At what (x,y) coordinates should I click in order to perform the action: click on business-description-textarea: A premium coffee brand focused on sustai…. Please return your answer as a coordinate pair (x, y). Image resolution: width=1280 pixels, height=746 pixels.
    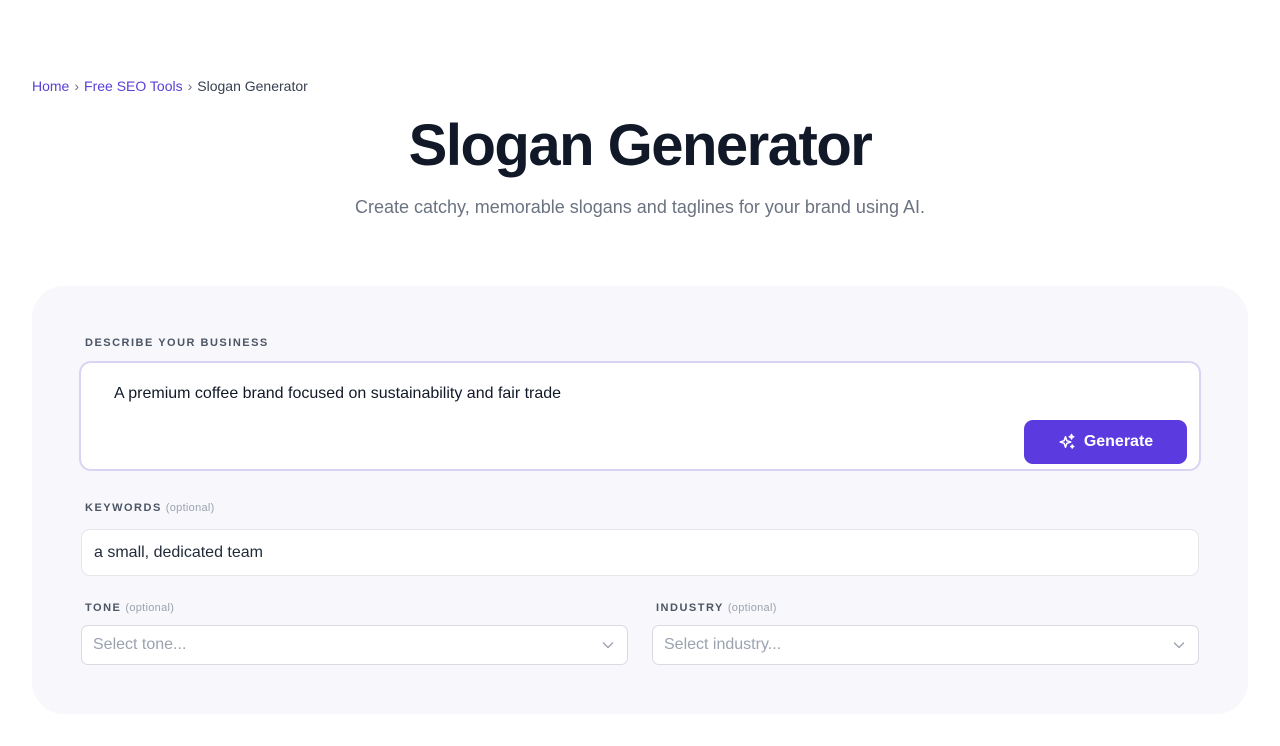
    Looking at the image, I should click on (640, 416).